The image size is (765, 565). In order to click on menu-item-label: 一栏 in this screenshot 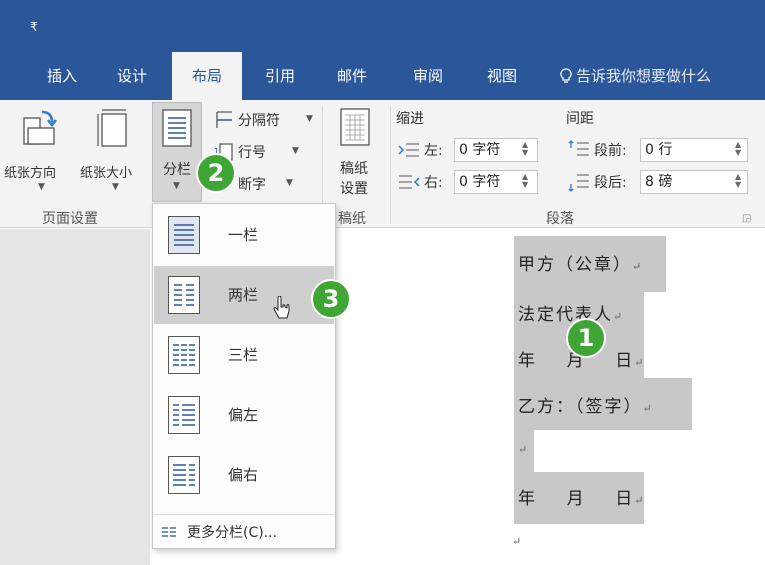, I will do `click(243, 235)`.